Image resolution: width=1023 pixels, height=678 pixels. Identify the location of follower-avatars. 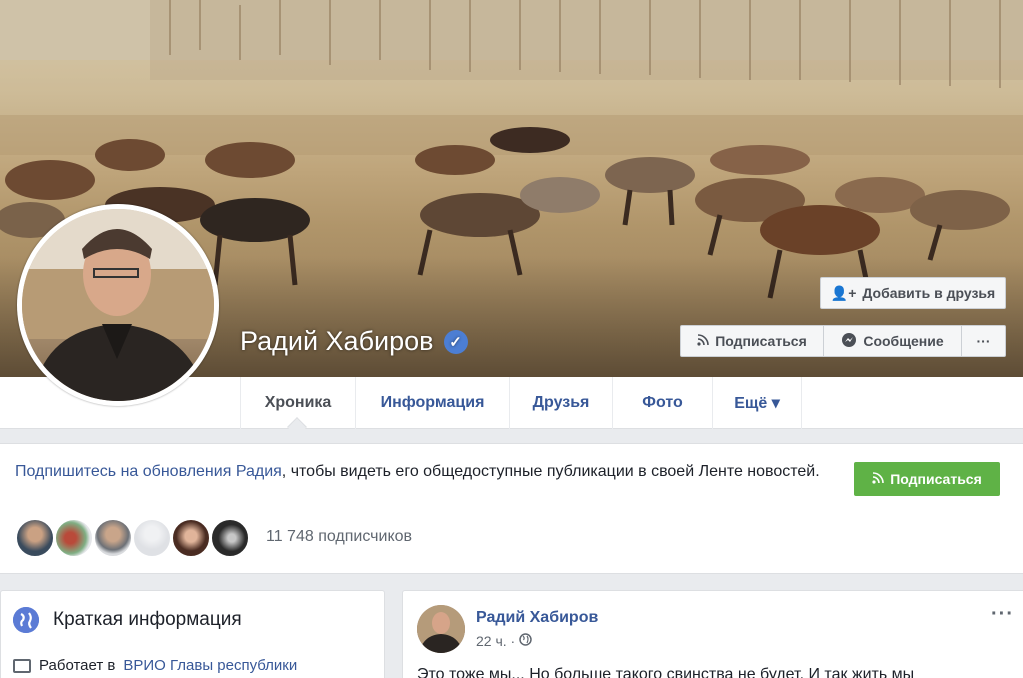
(132, 538).